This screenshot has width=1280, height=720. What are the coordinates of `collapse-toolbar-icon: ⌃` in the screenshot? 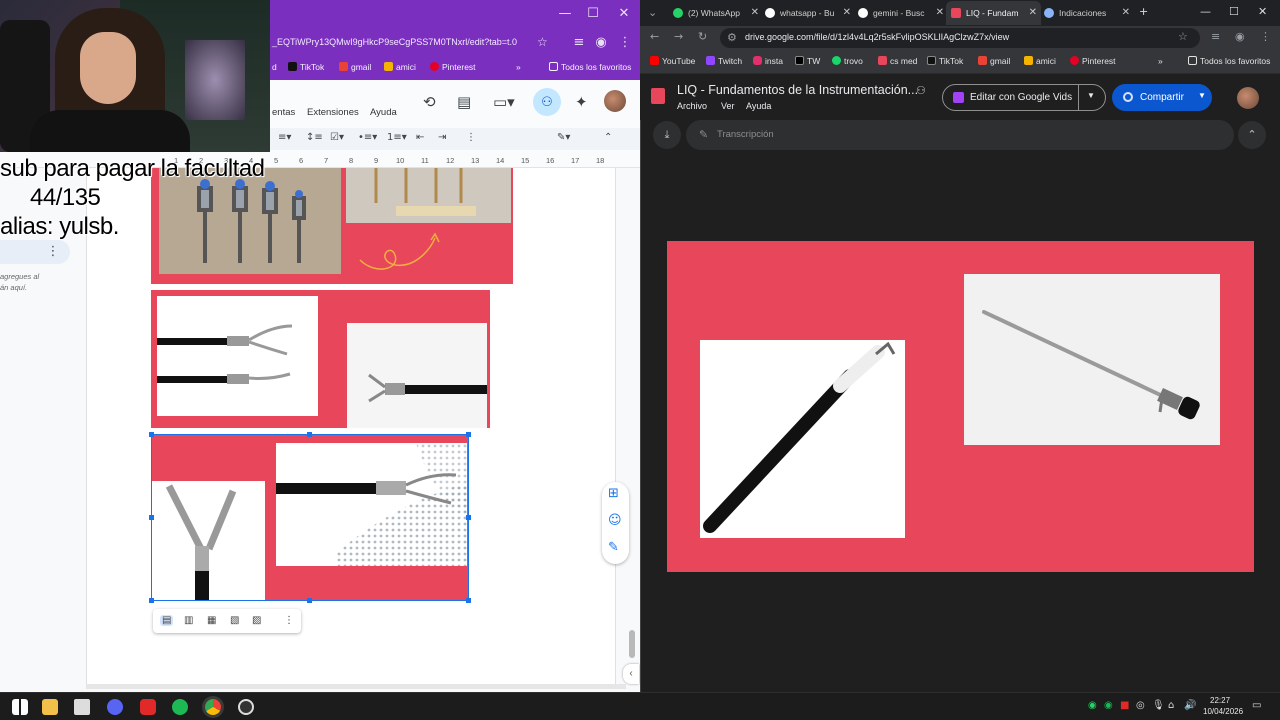 It's located at (608, 137).